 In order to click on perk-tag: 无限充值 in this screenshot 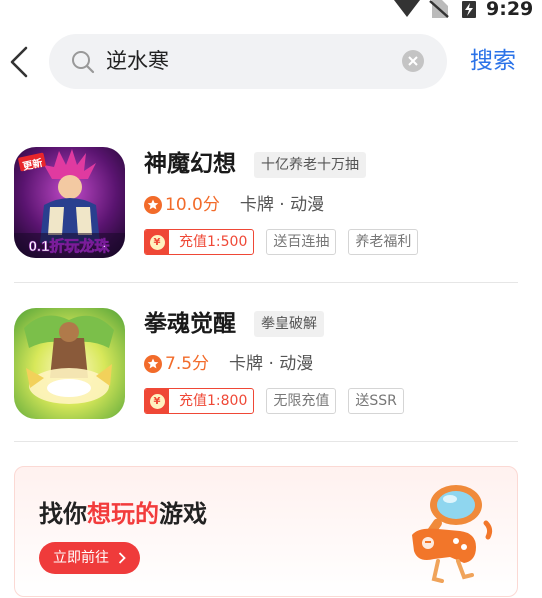, I will do `click(301, 401)`.